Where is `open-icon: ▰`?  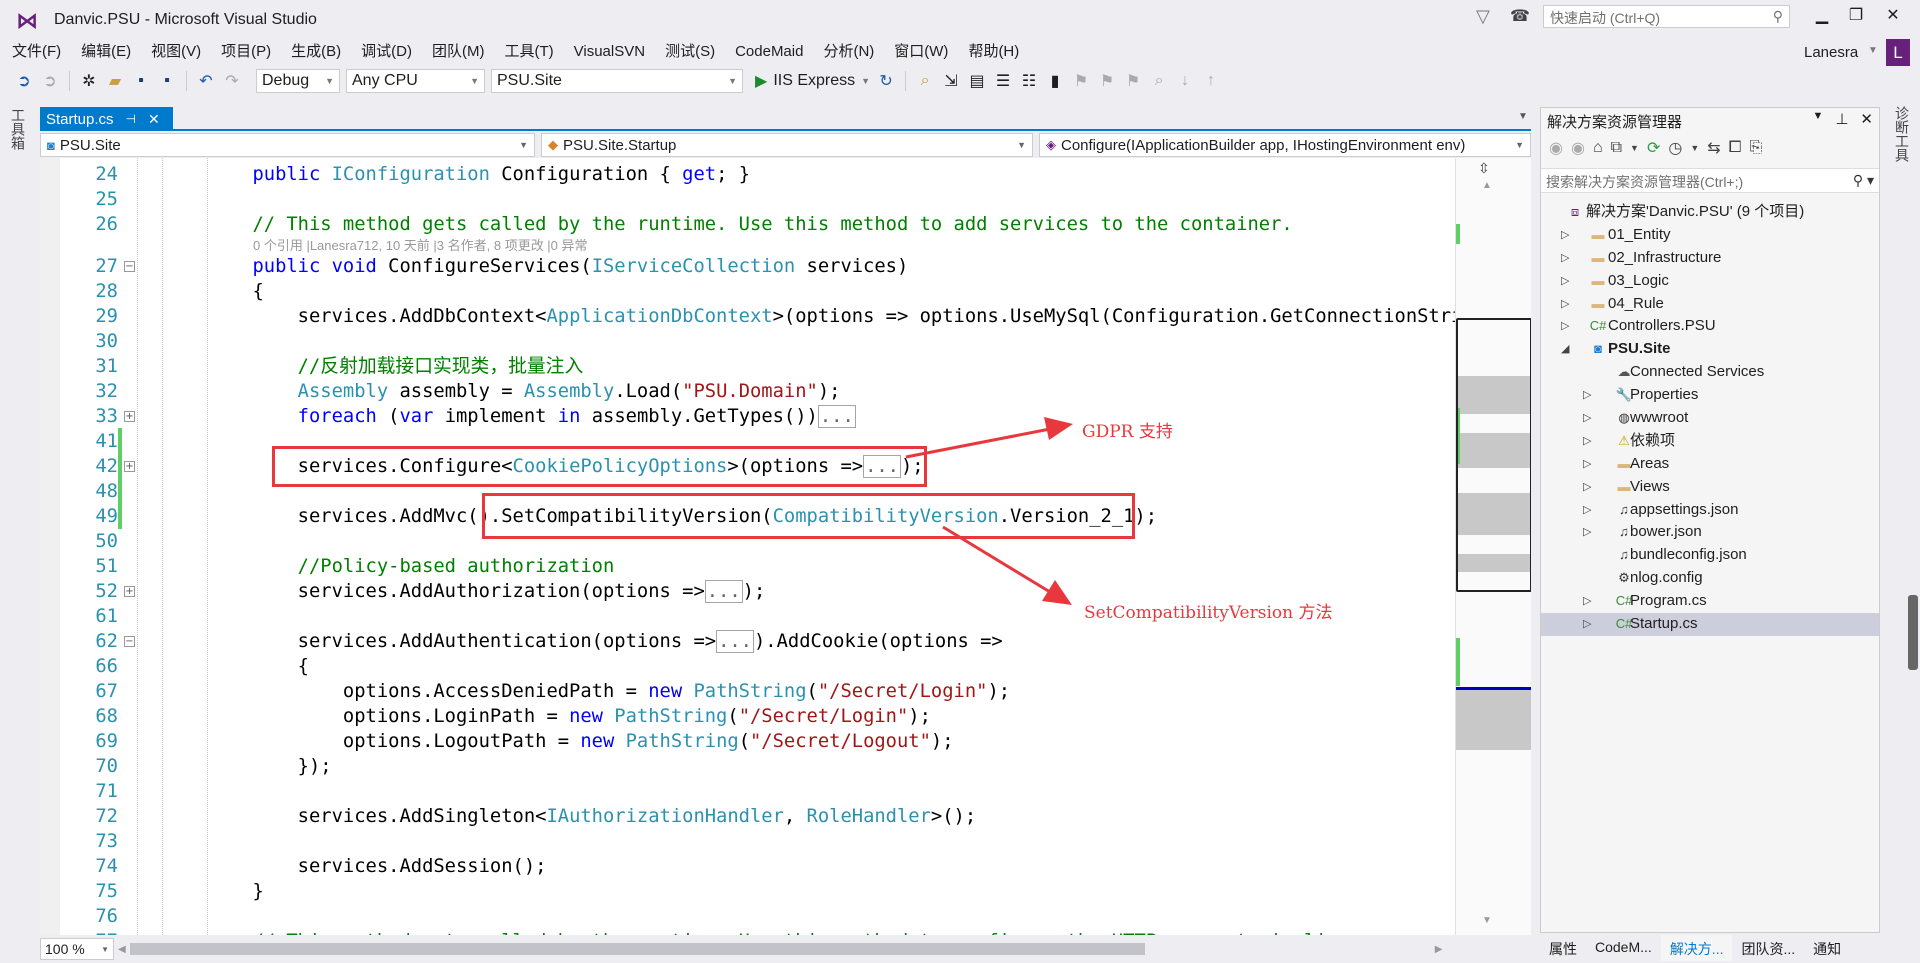
open-icon: ▰ is located at coordinates (115, 81).